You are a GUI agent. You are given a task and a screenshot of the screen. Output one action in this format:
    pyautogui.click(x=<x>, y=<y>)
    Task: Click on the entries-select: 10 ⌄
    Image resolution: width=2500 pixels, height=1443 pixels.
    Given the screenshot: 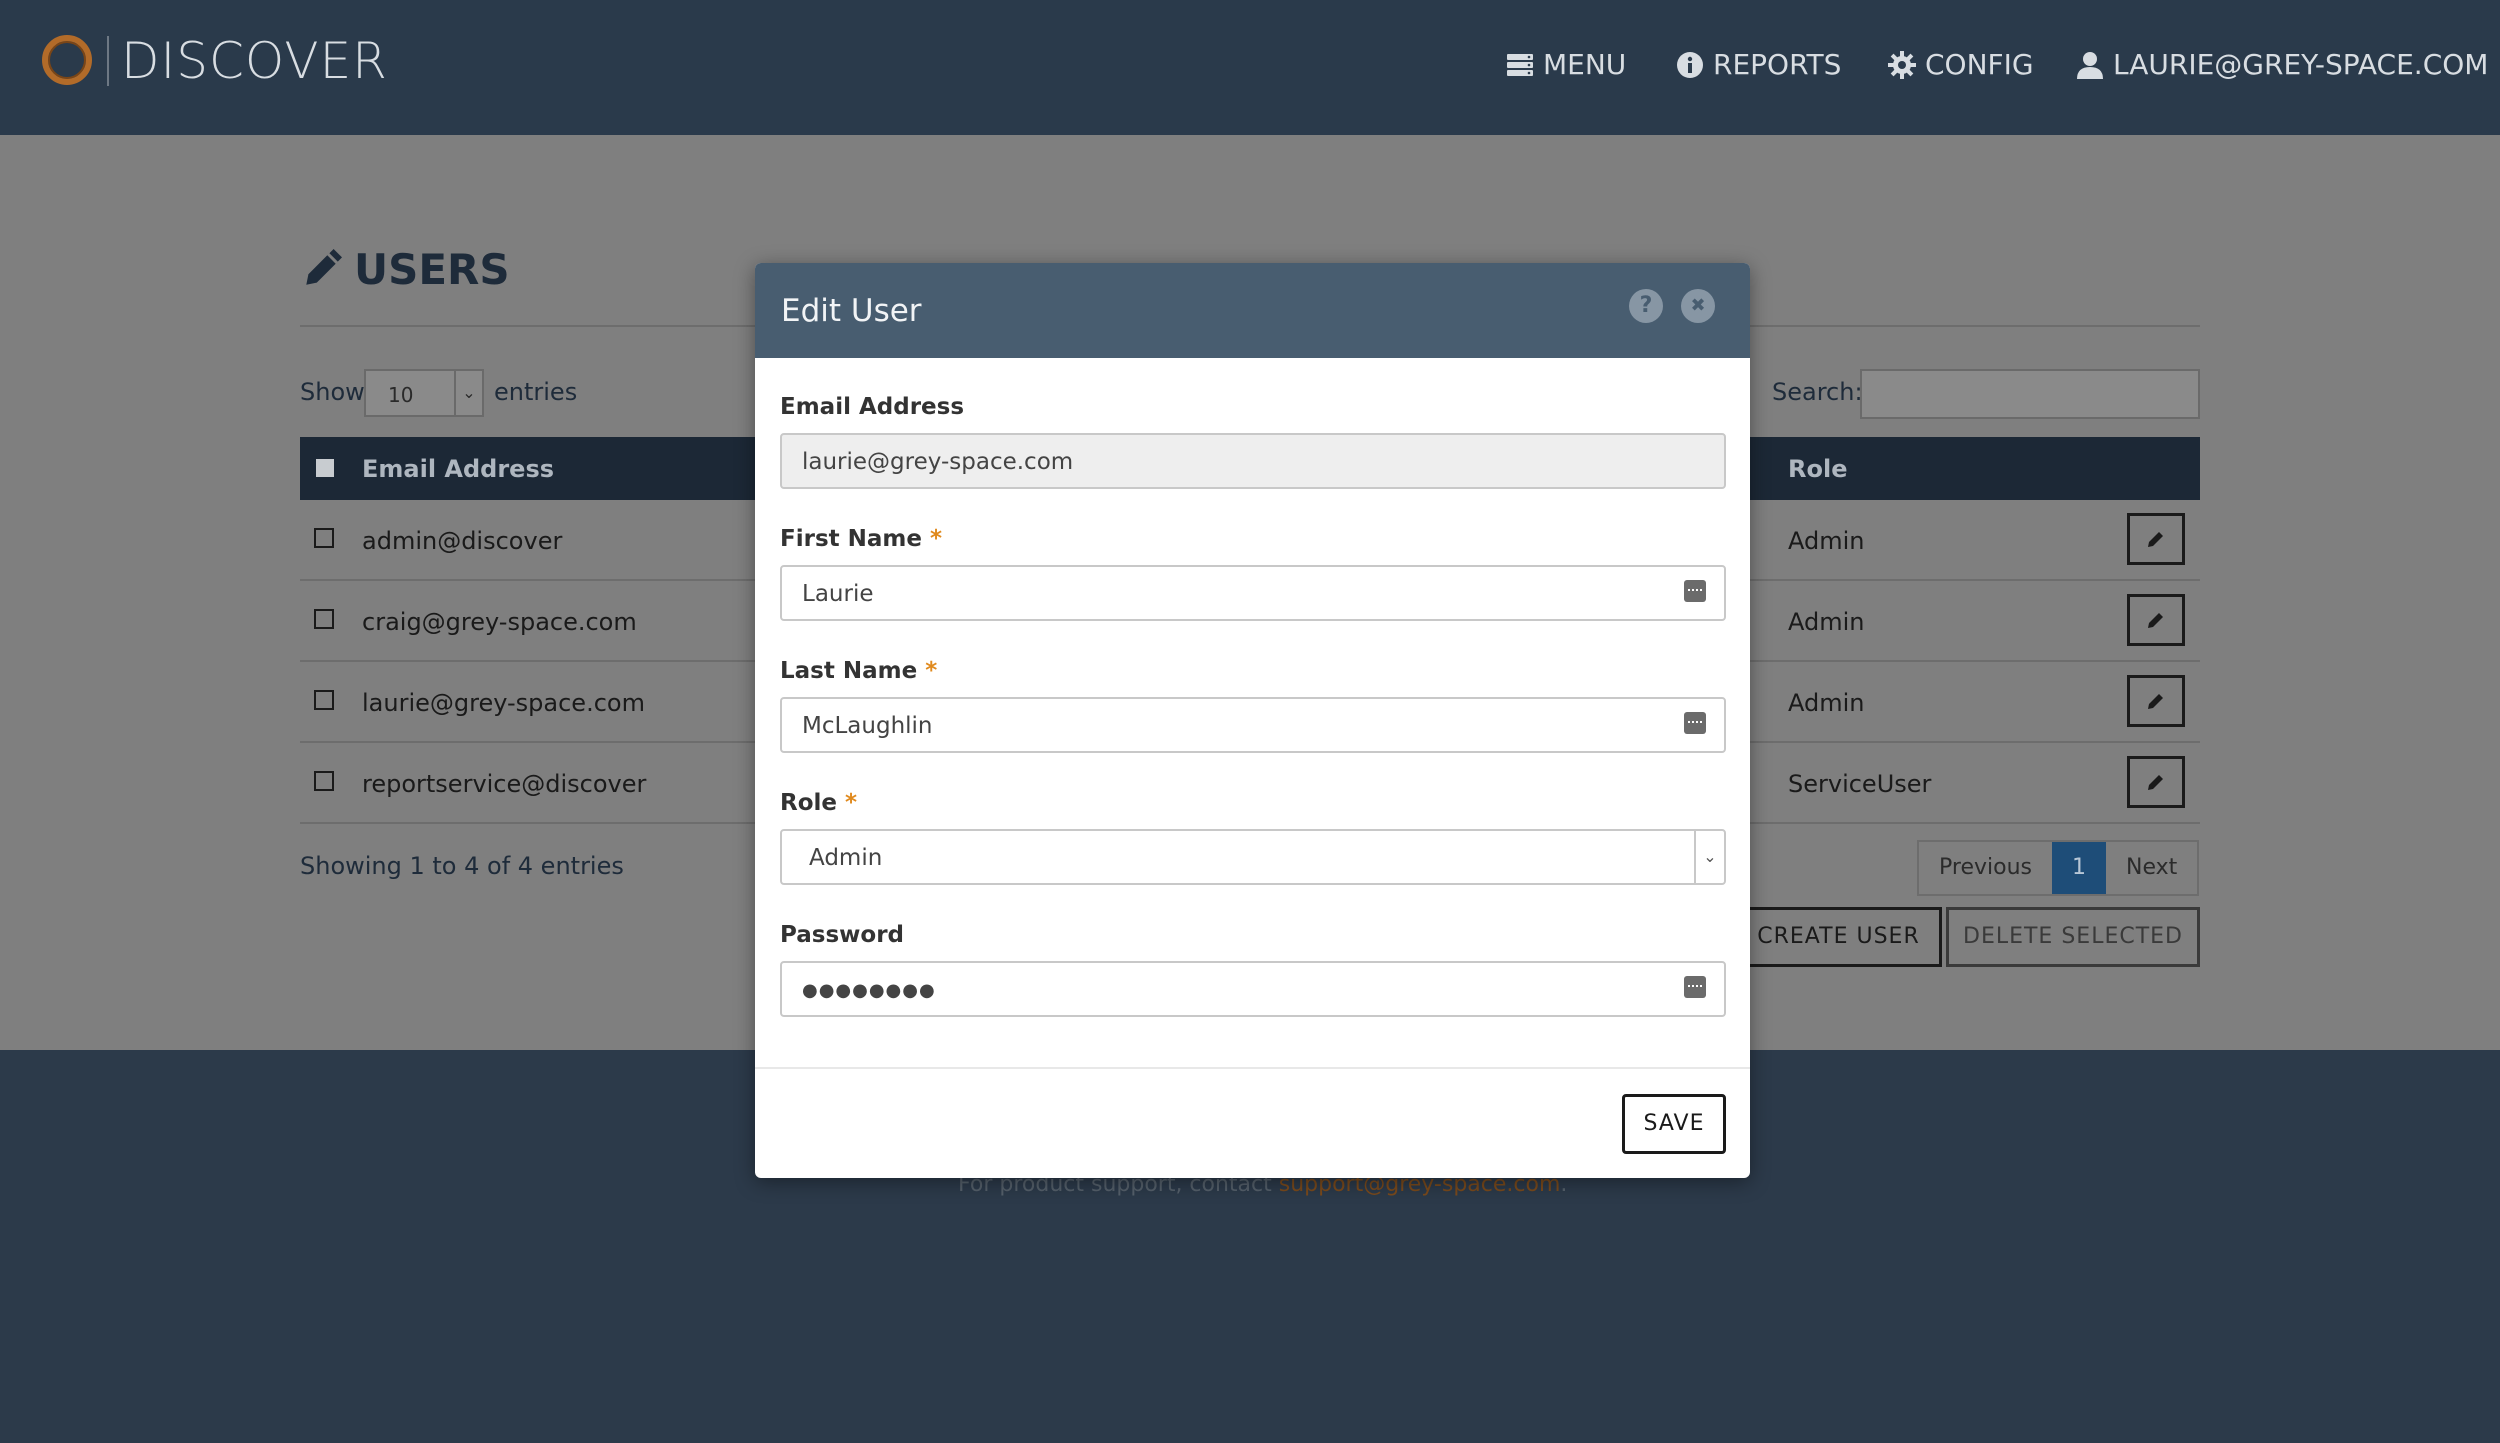 What is the action you would take?
    pyautogui.click(x=424, y=393)
    